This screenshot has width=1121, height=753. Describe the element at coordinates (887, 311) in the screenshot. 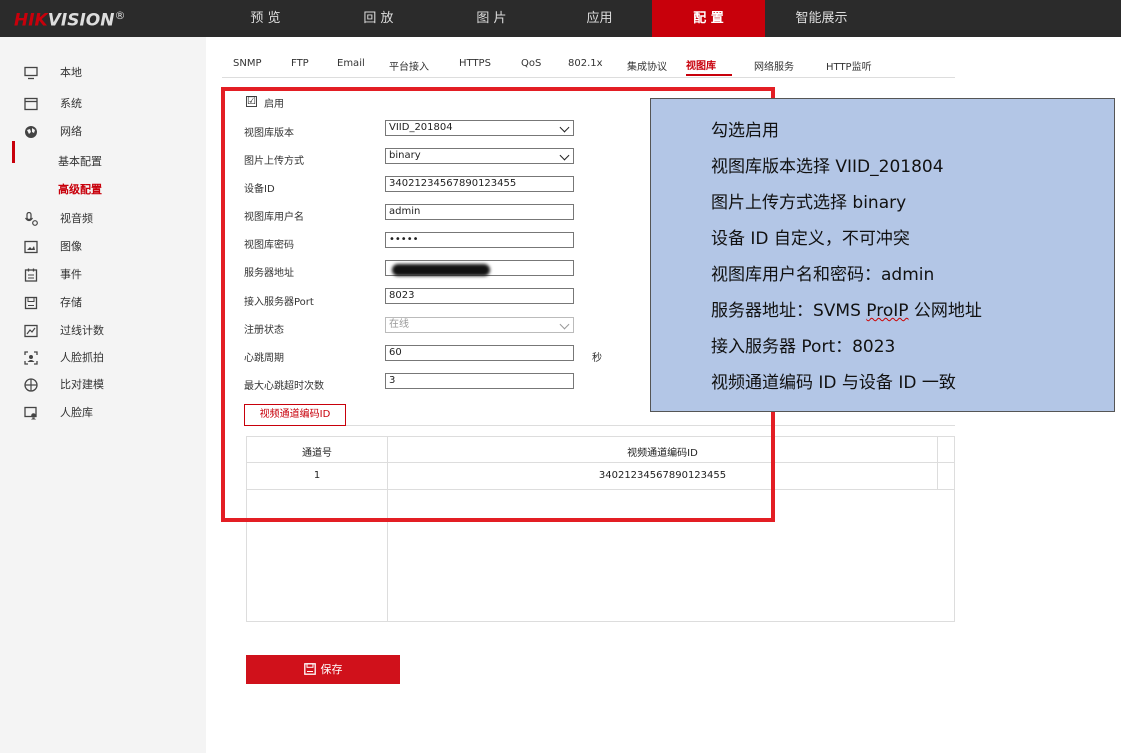

I see `callout-text: ProIP` at that location.